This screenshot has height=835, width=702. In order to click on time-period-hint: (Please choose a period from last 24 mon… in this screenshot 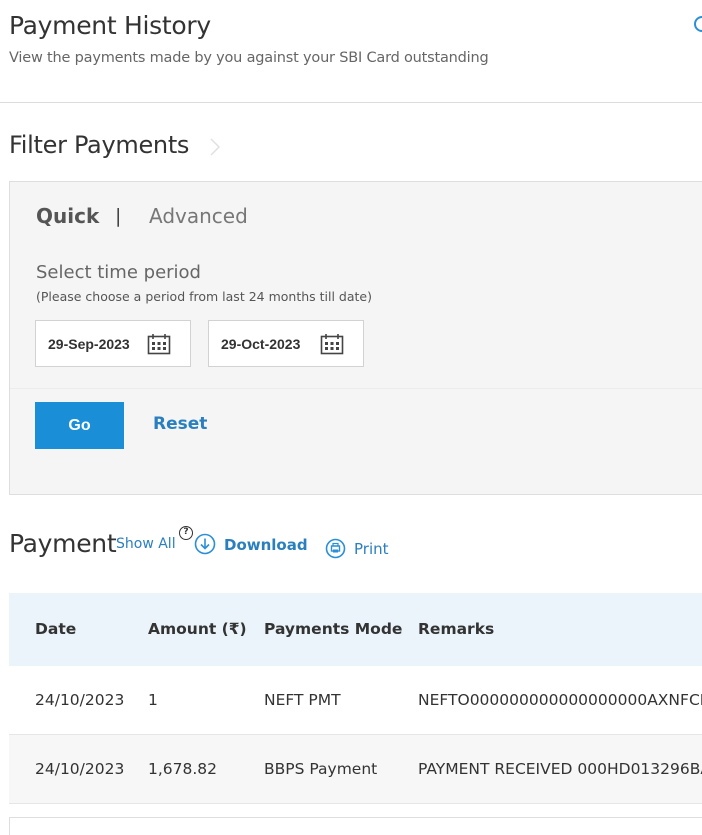, I will do `click(204, 296)`.